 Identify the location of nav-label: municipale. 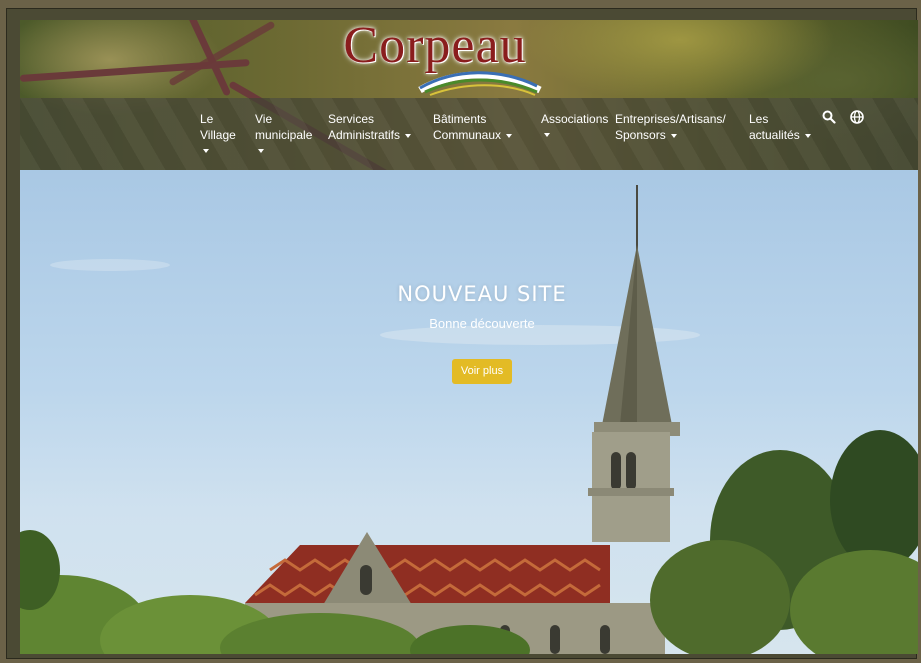
(284, 135).